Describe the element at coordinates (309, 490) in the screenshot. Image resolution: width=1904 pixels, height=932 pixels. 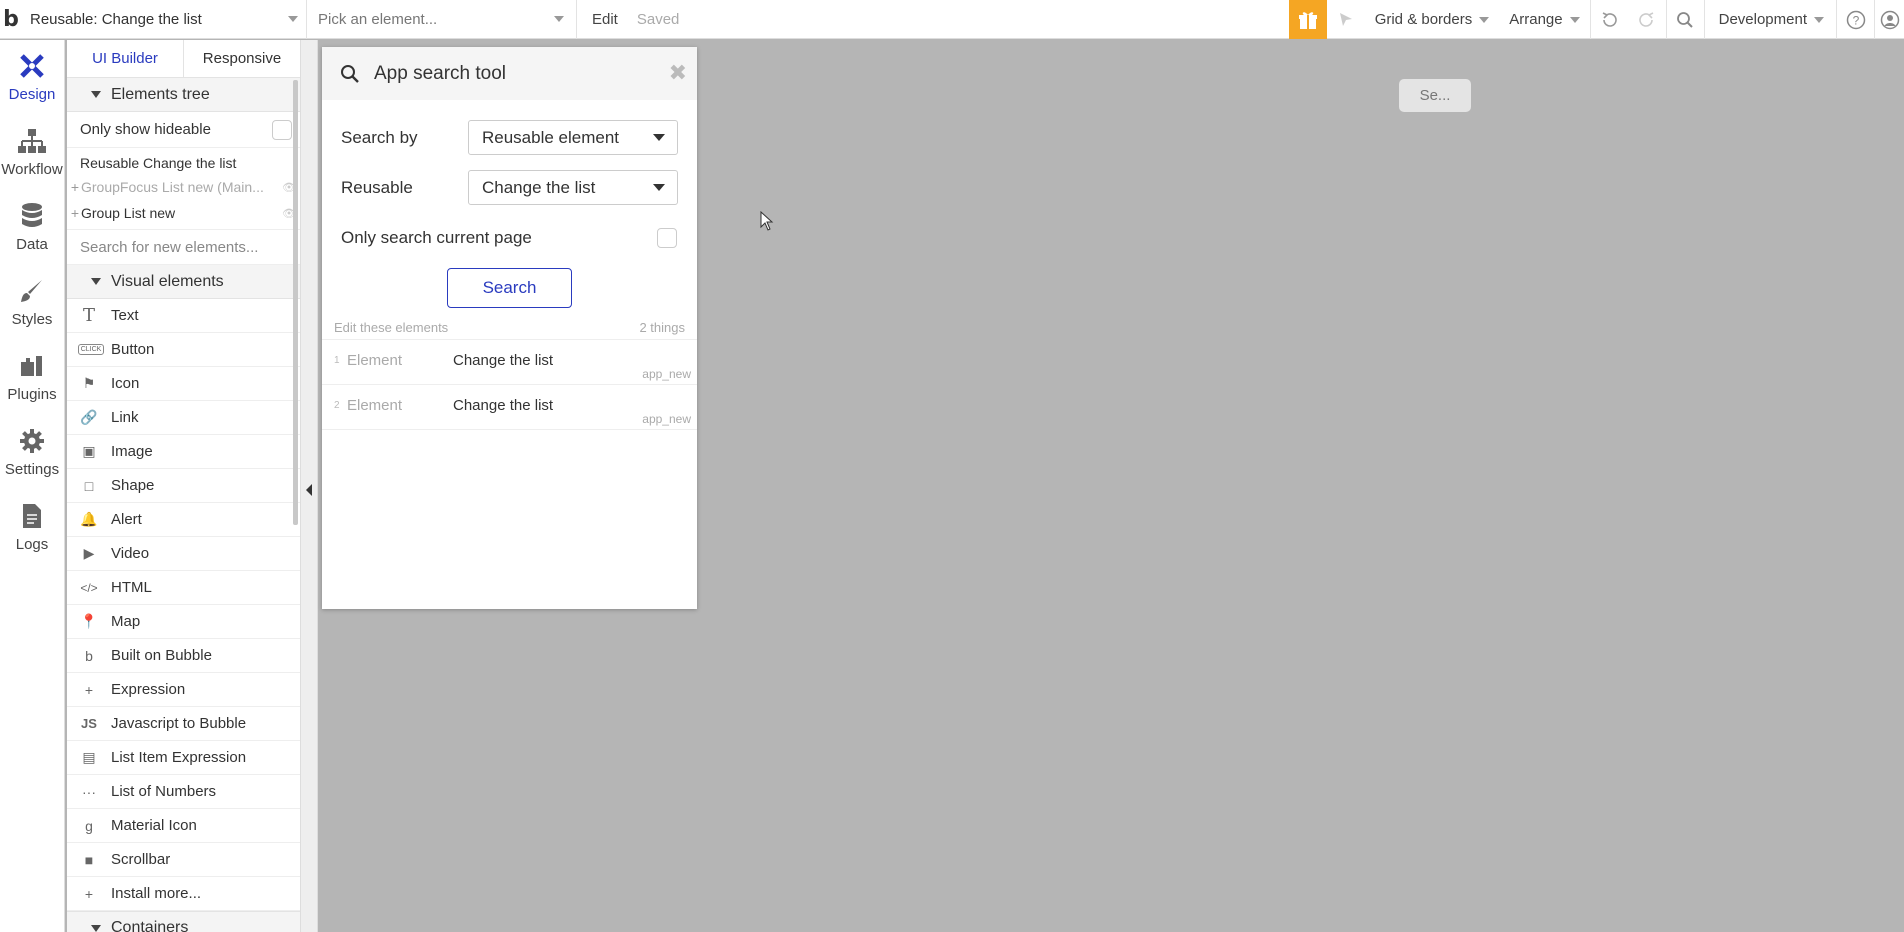
I see `collapse-panel-icon` at that location.